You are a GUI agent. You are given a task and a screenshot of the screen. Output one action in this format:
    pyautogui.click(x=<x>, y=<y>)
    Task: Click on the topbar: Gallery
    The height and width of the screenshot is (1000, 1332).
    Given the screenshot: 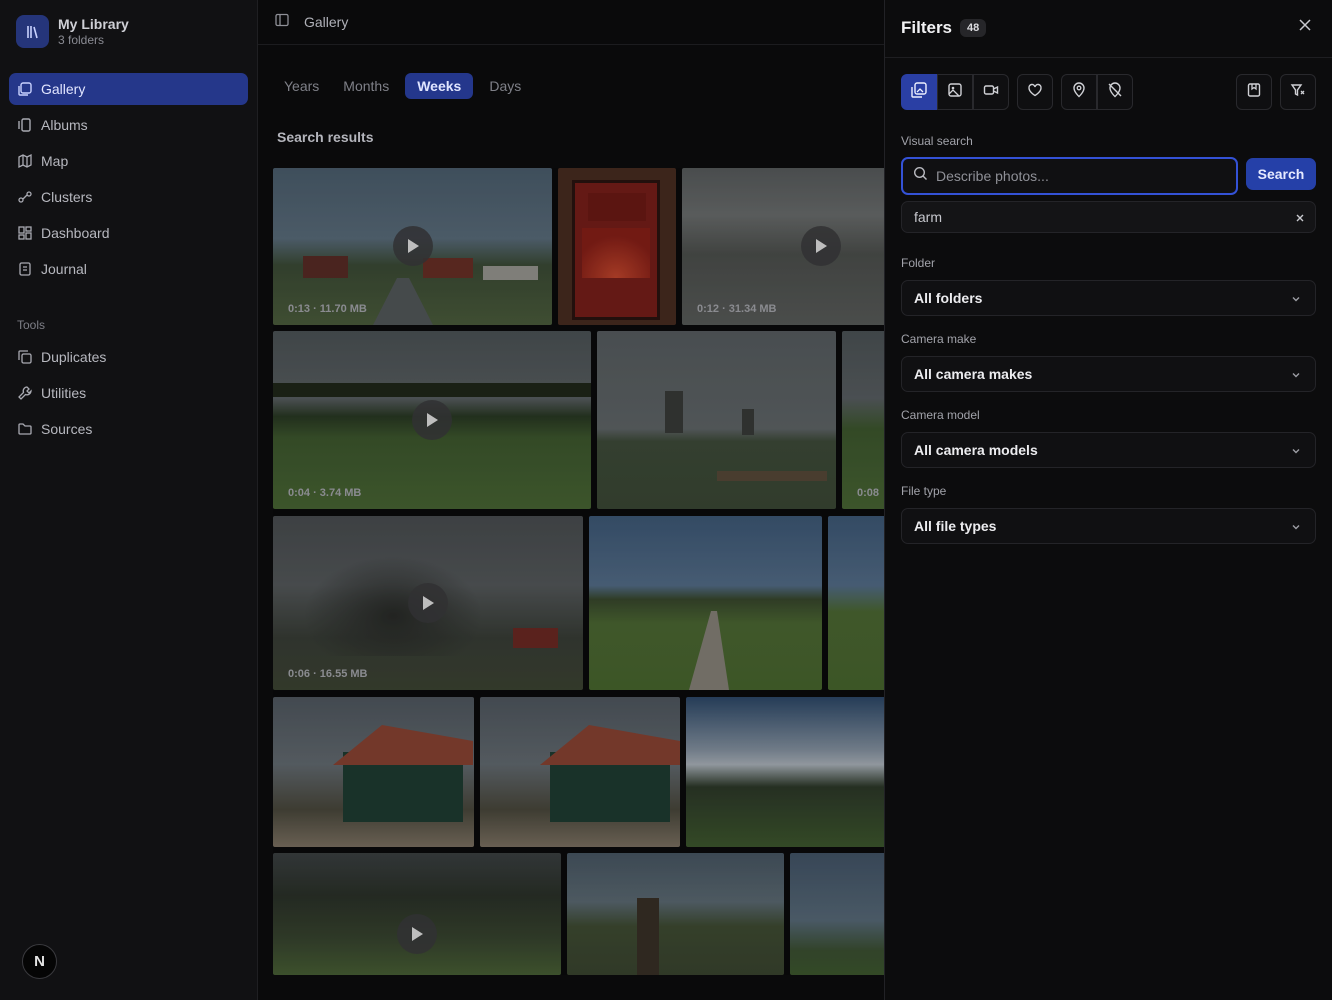 What is the action you would take?
    pyautogui.click(x=571, y=22)
    